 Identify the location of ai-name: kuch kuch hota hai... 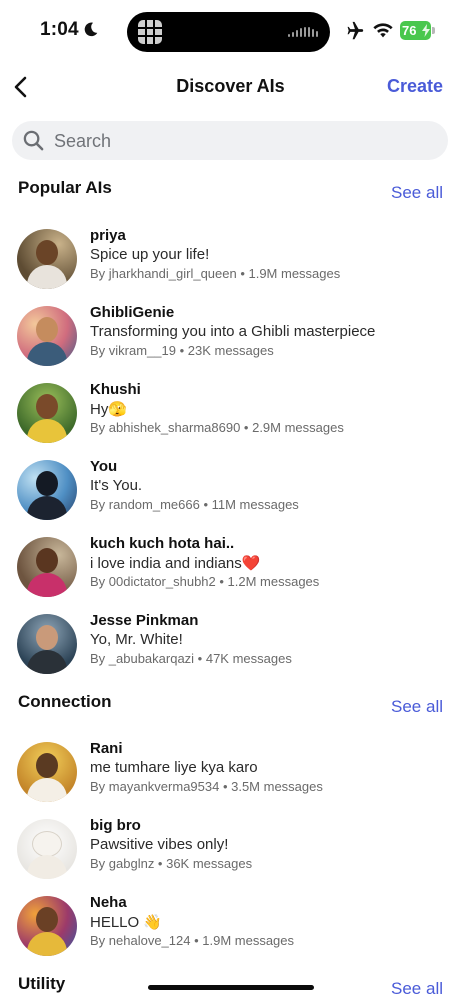
(162, 543).